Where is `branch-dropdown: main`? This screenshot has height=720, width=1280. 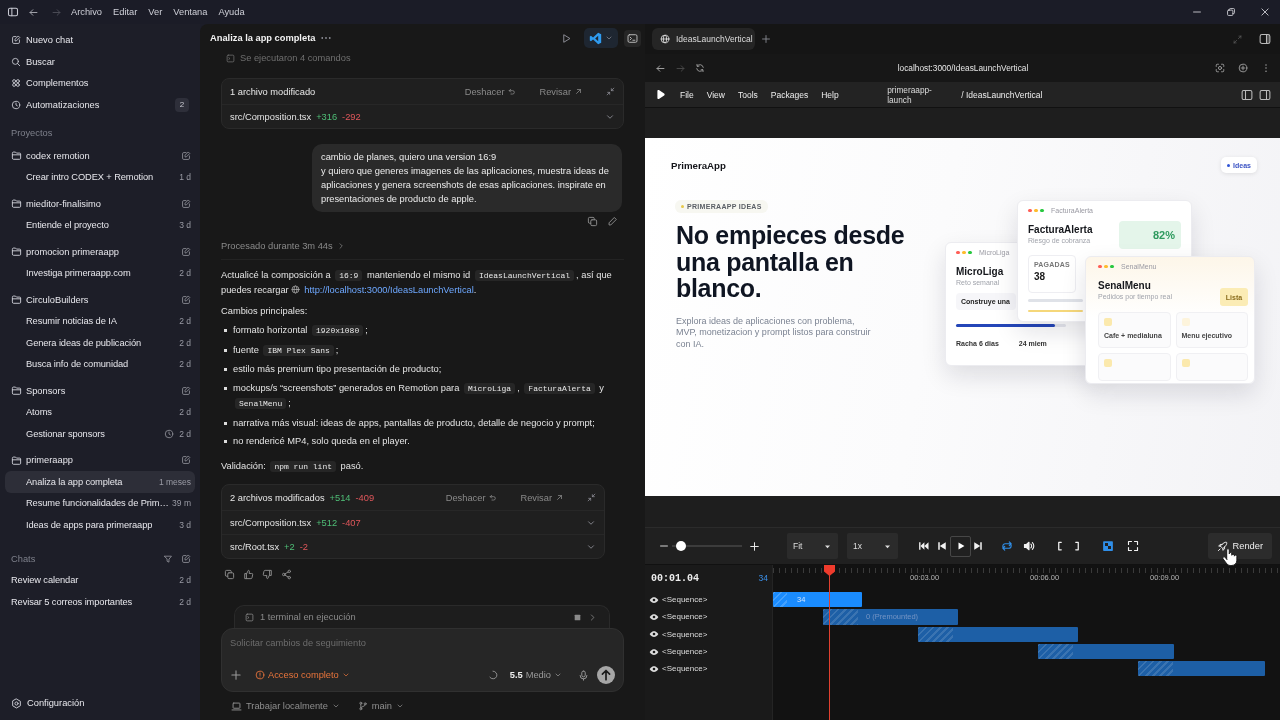
branch-dropdown: main is located at coordinates (380, 706).